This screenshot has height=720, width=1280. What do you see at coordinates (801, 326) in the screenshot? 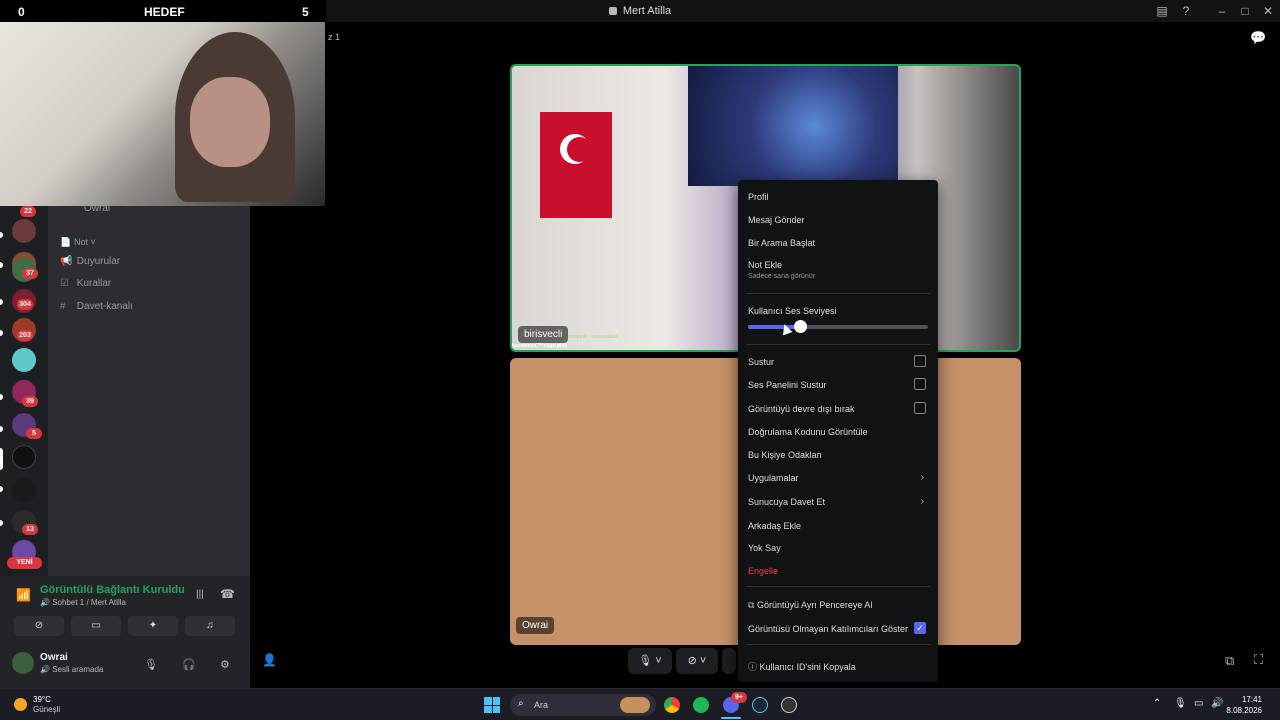
I see `volume-slider-knob` at bounding box center [801, 326].